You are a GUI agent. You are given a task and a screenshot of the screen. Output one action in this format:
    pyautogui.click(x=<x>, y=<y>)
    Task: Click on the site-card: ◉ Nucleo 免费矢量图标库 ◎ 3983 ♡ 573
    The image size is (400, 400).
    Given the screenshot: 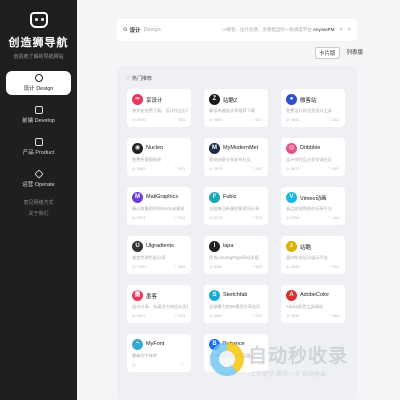 What is the action you would take?
    pyautogui.click(x=159, y=157)
    